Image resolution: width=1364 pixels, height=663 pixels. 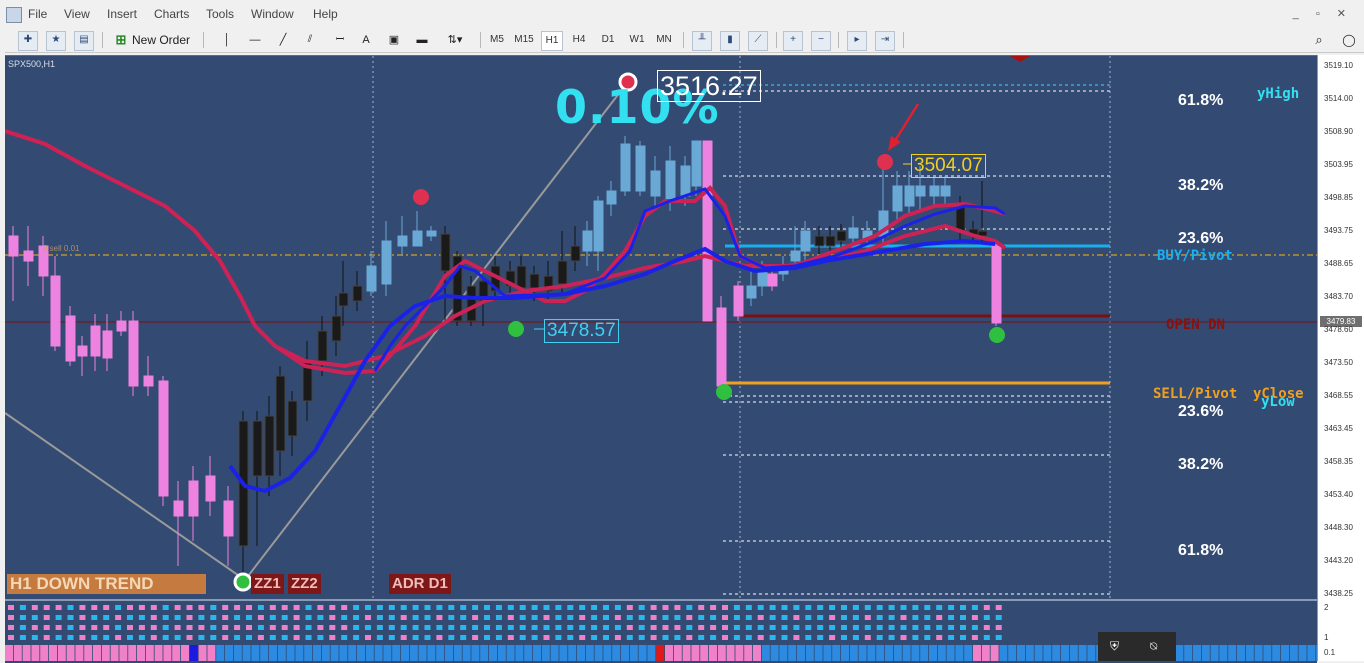 I want to click on search-icon: ⌕, so click(x=1319, y=40).